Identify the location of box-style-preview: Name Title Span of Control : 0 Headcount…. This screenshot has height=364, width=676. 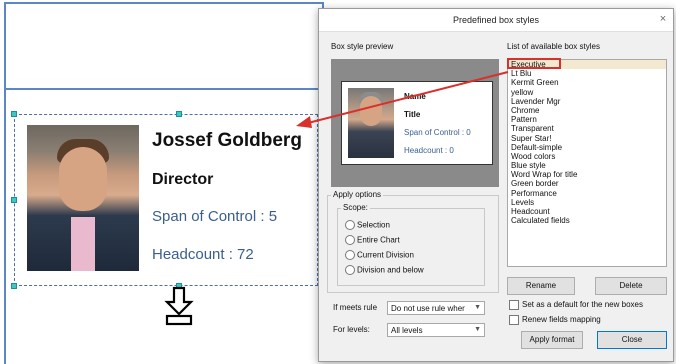
(415, 123).